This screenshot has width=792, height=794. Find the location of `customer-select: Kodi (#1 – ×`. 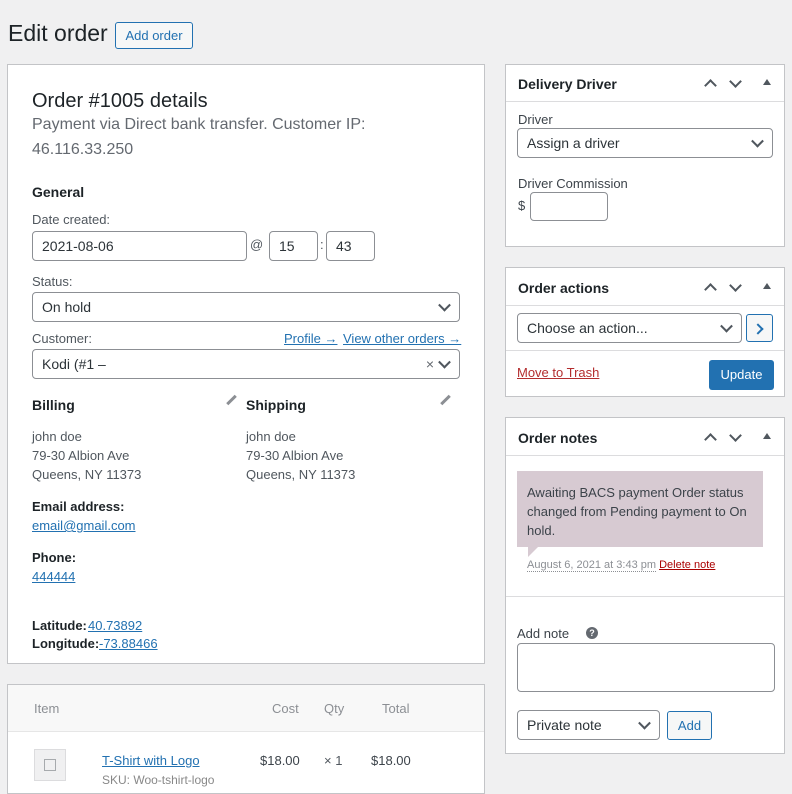

customer-select: Kodi (#1 – × is located at coordinates (246, 364).